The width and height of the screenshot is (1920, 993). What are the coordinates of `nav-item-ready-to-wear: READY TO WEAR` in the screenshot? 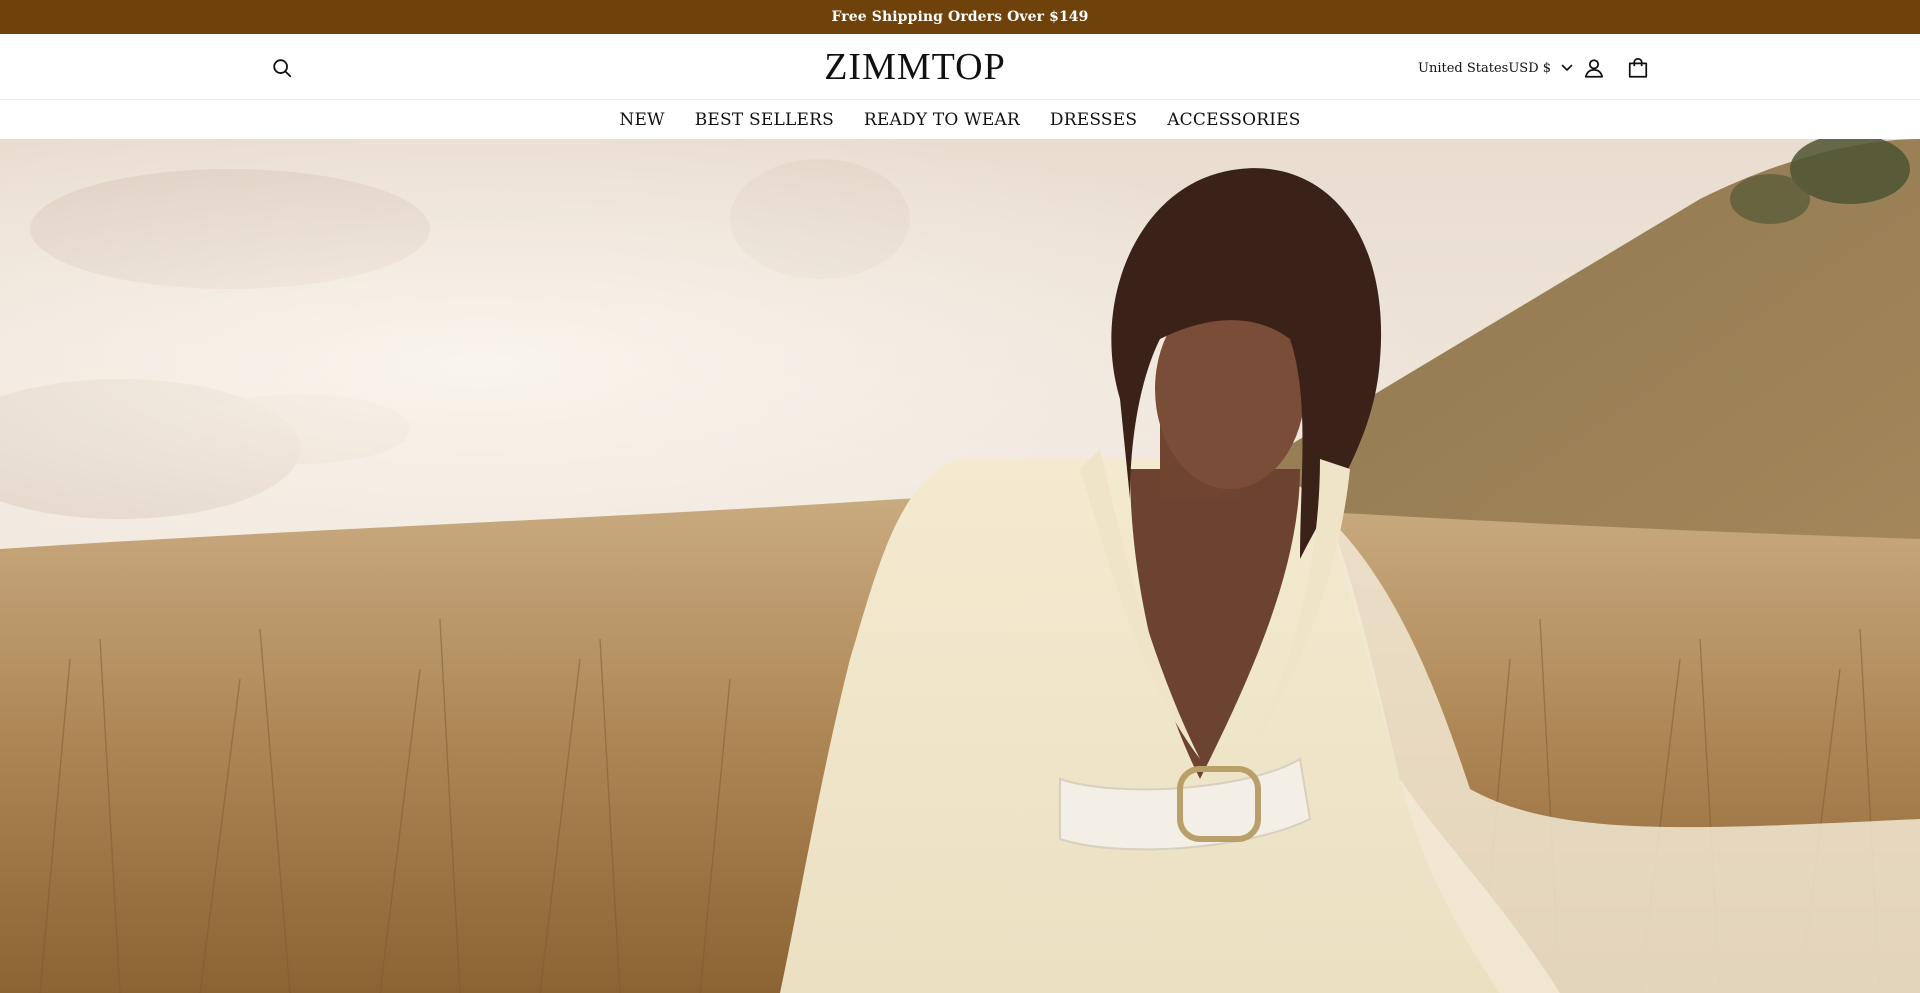 It's located at (942, 120).